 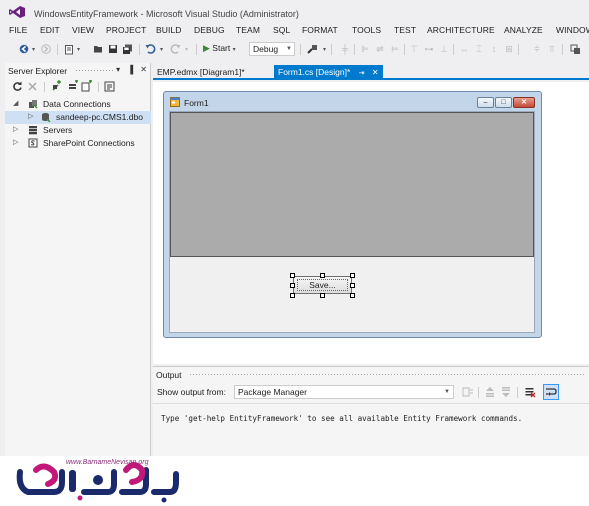 I want to click on undo-icon, so click(x=150, y=49).